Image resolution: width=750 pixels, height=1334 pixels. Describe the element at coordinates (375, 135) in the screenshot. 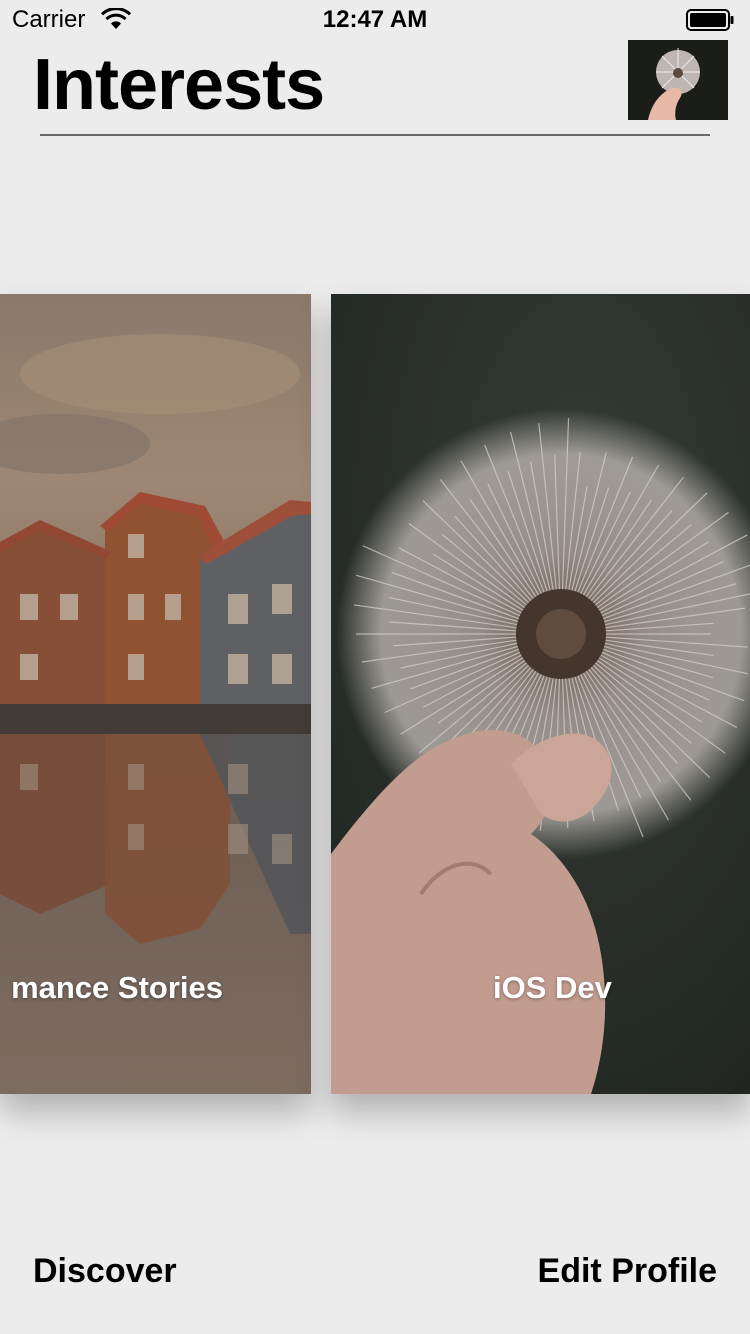

I see `header-divider` at that location.